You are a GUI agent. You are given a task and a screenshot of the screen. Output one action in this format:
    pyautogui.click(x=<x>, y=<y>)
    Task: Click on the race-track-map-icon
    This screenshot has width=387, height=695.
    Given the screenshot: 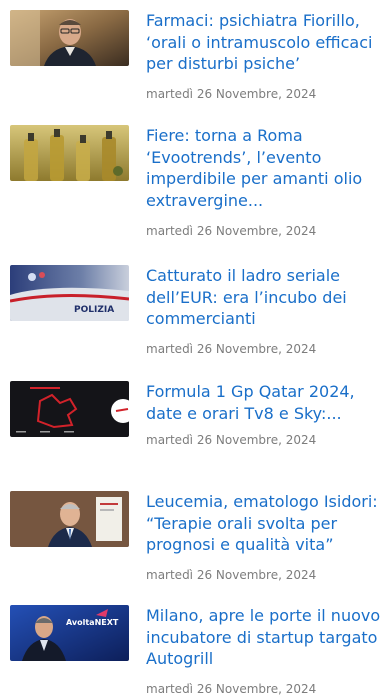 What is the action you would take?
    pyautogui.click(x=69, y=409)
    